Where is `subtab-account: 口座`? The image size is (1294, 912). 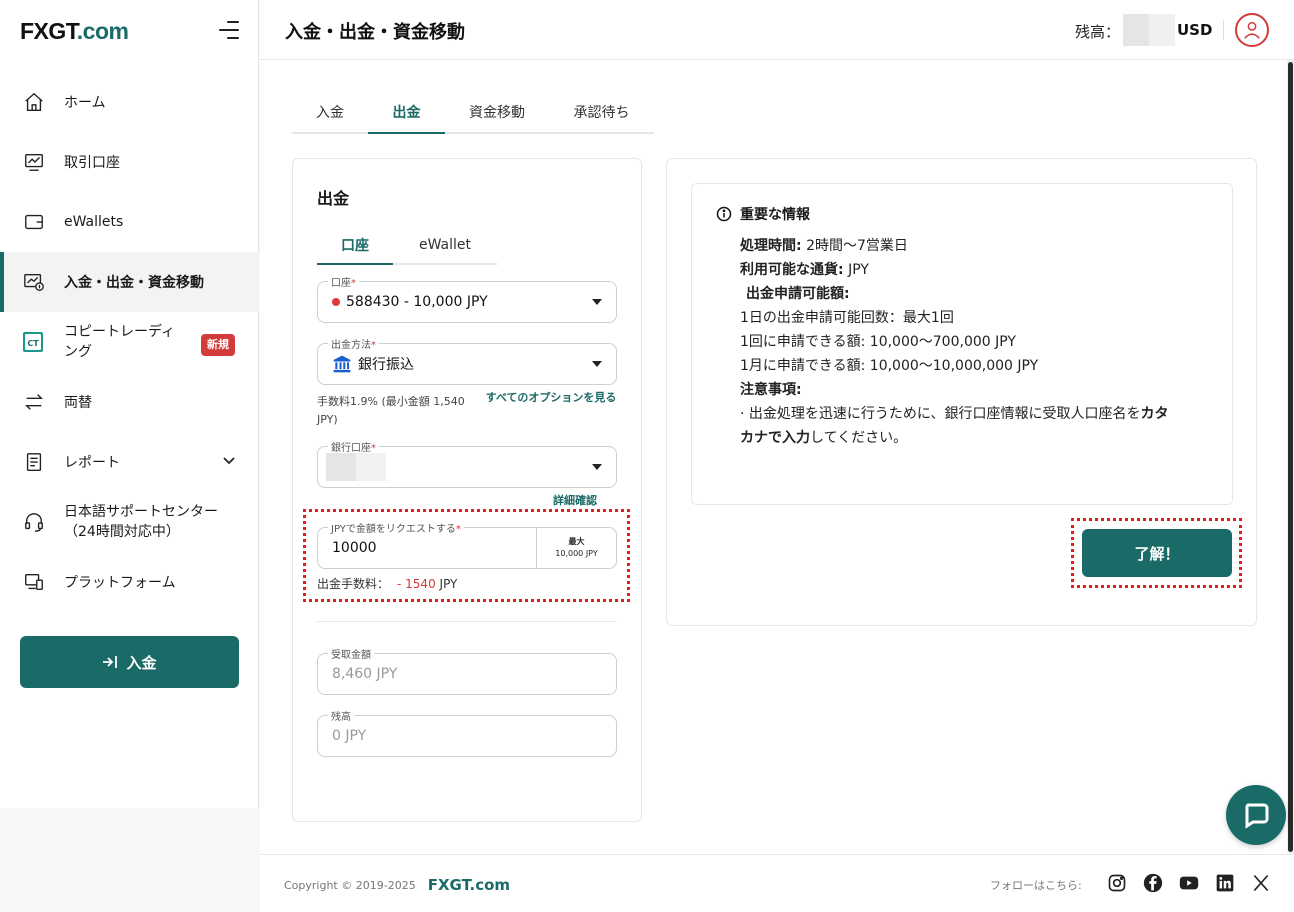
subtab-account: 口座 is located at coordinates (355, 246).